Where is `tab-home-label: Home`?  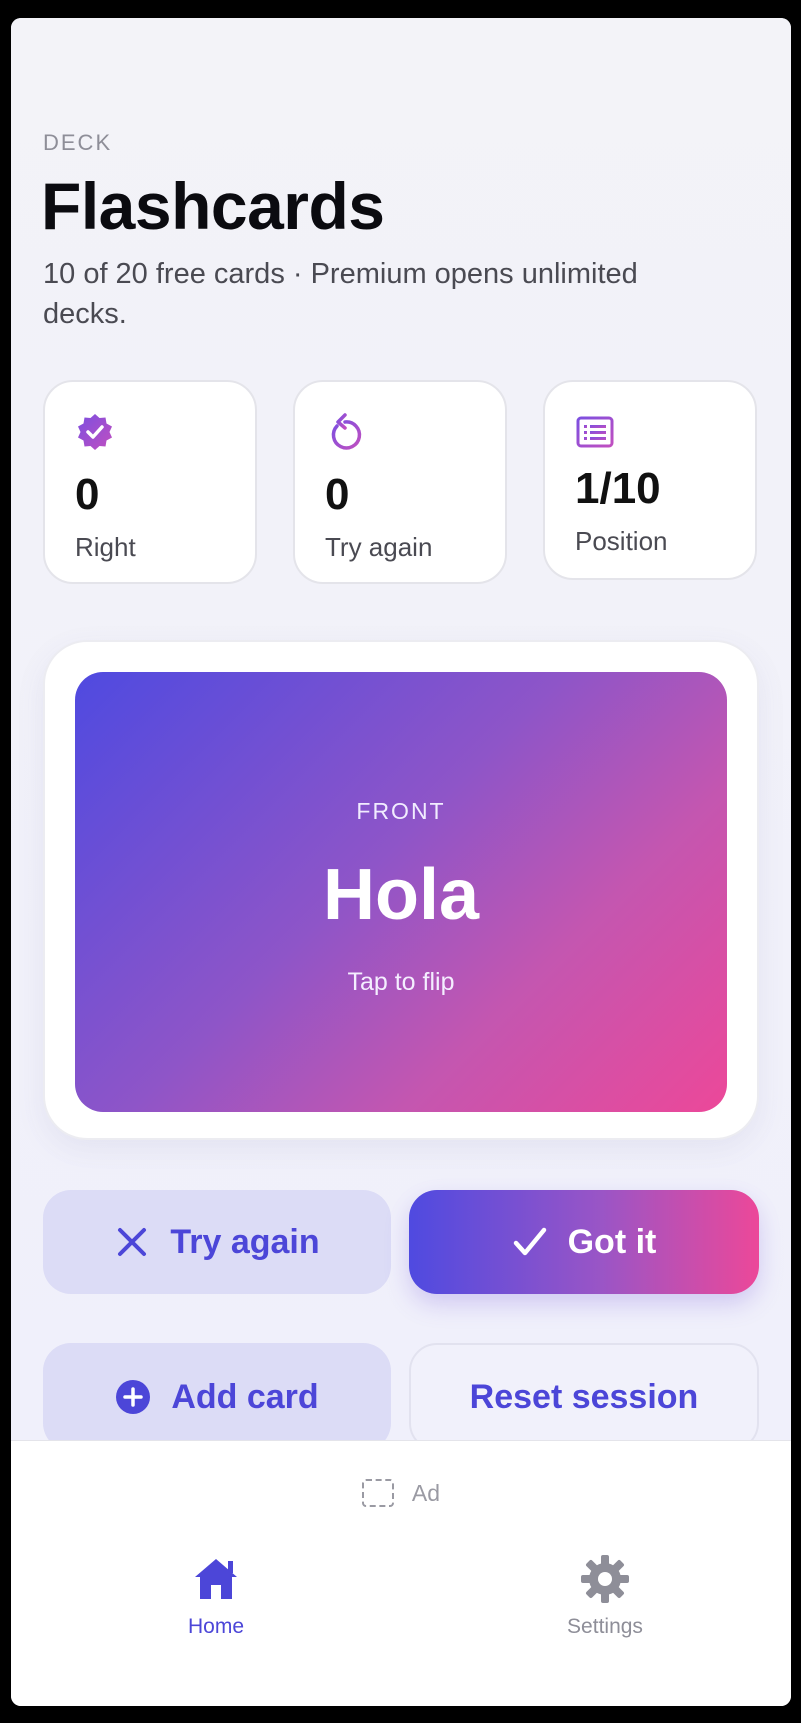 tab-home-label: Home is located at coordinates (216, 1626).